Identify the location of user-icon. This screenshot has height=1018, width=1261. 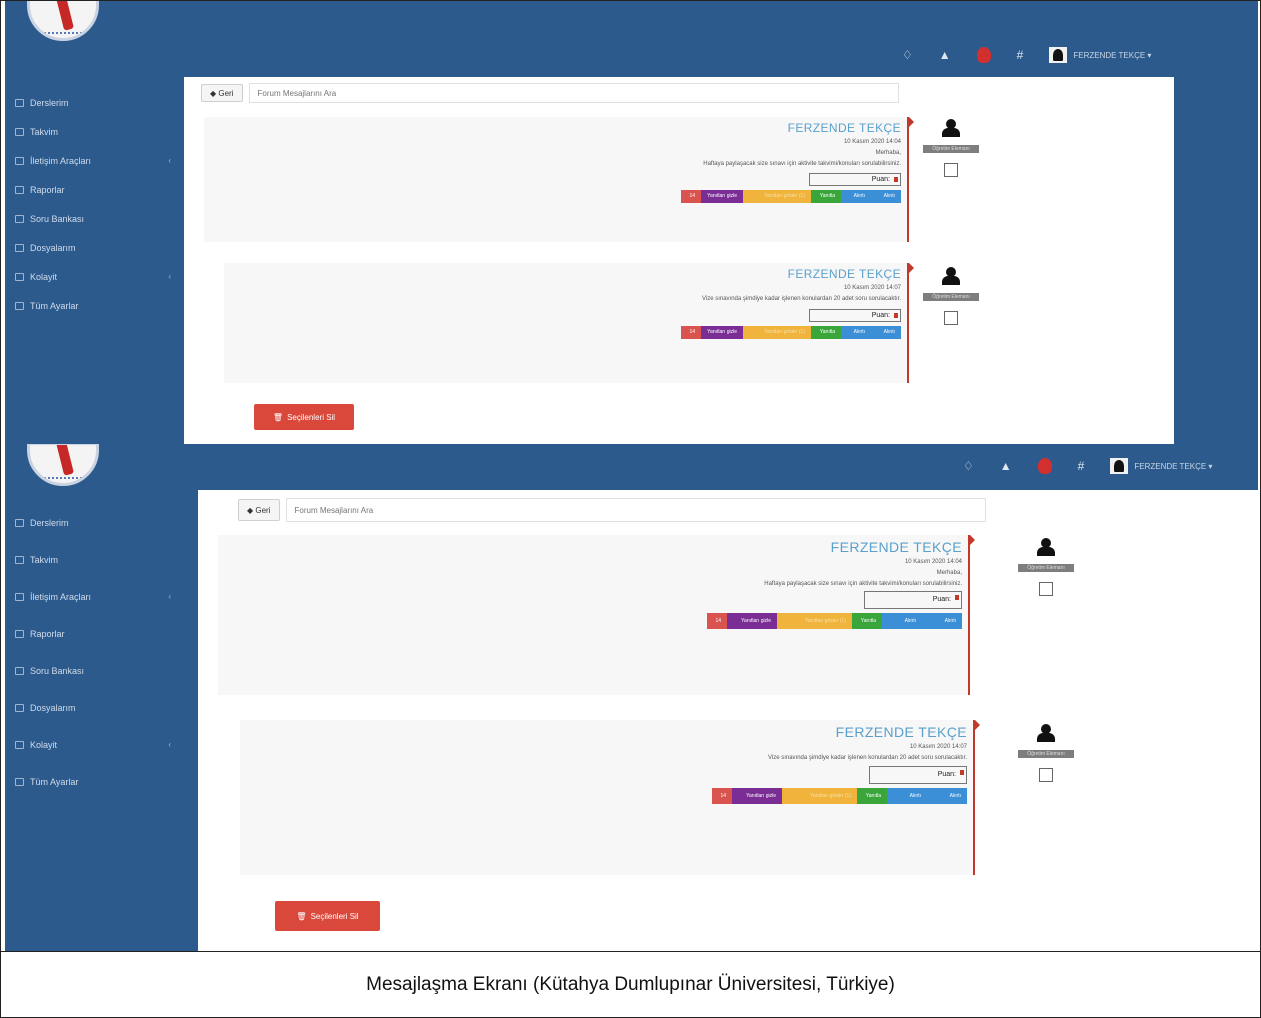
(1046, 733).